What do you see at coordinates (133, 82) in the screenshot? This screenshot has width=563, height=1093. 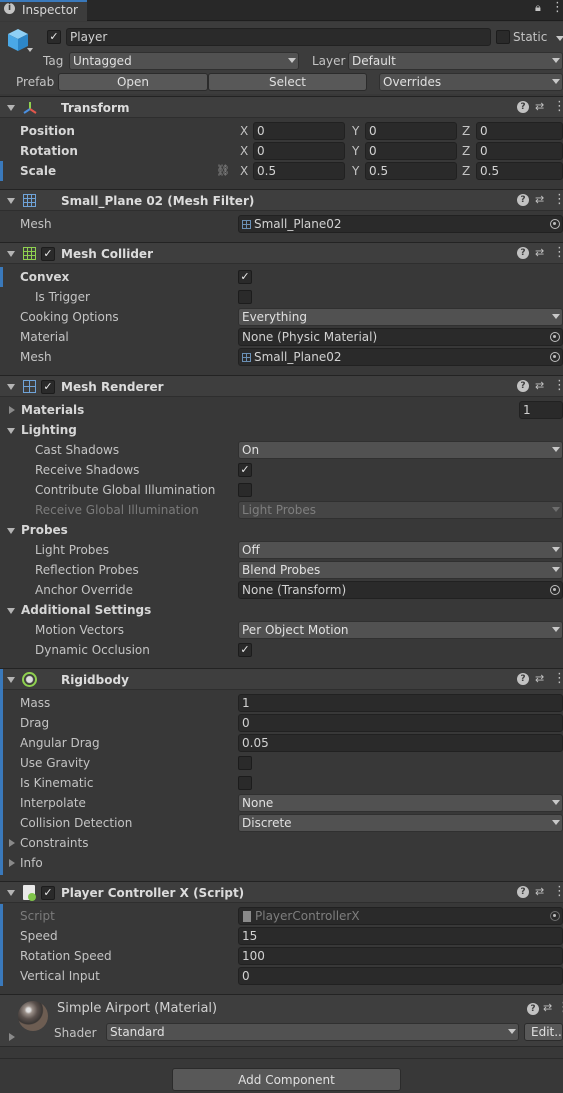 I see `prefab-open-button: Open` at bounding box center [133, 82].